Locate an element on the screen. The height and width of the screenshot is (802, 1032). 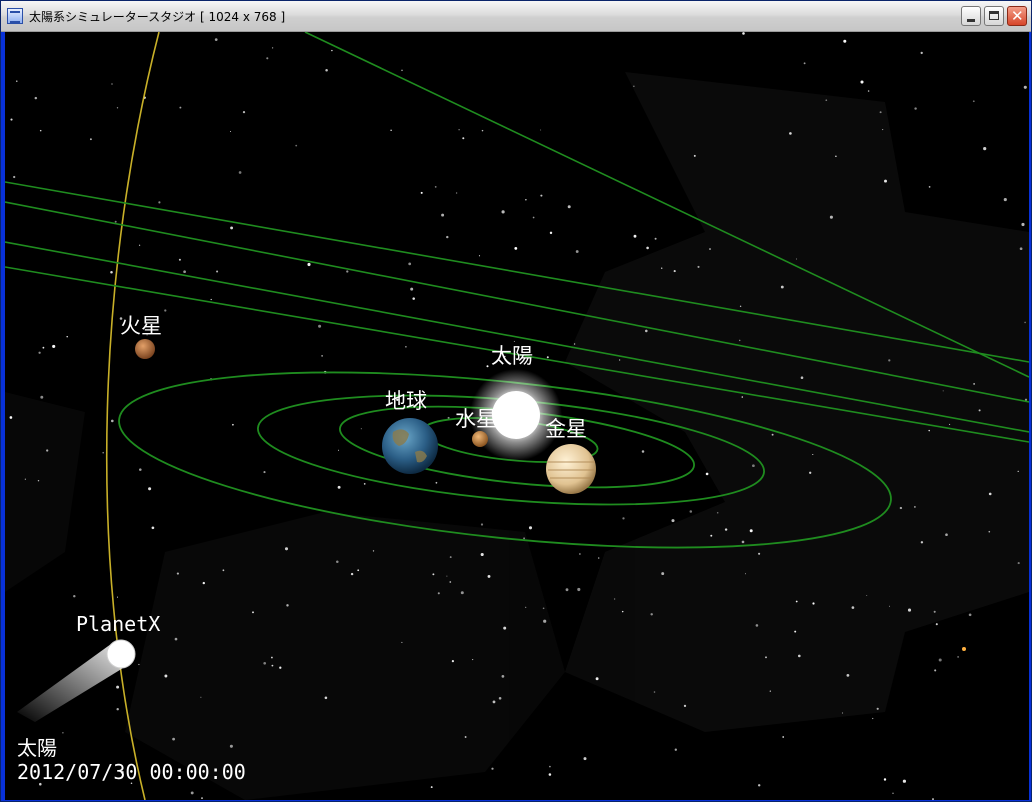
label-sun: 太陽 is located at coordinates (512, 356).